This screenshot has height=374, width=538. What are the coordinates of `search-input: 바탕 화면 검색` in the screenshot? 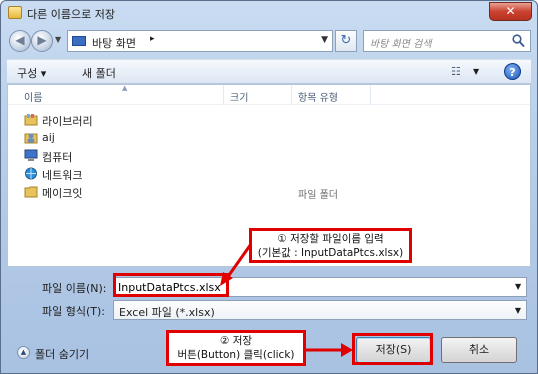 It's located at (447, 41).